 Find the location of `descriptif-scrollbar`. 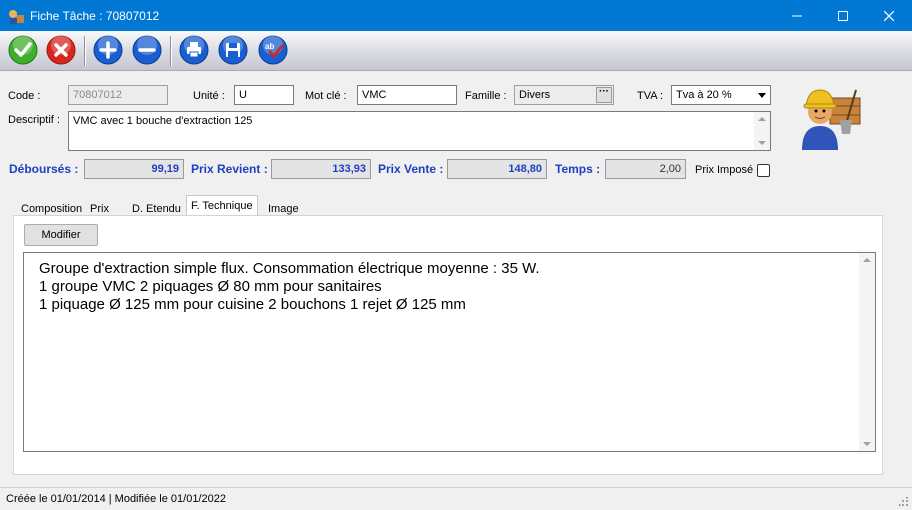

descriptif-scrollbar is located at coordinates (762, 131).